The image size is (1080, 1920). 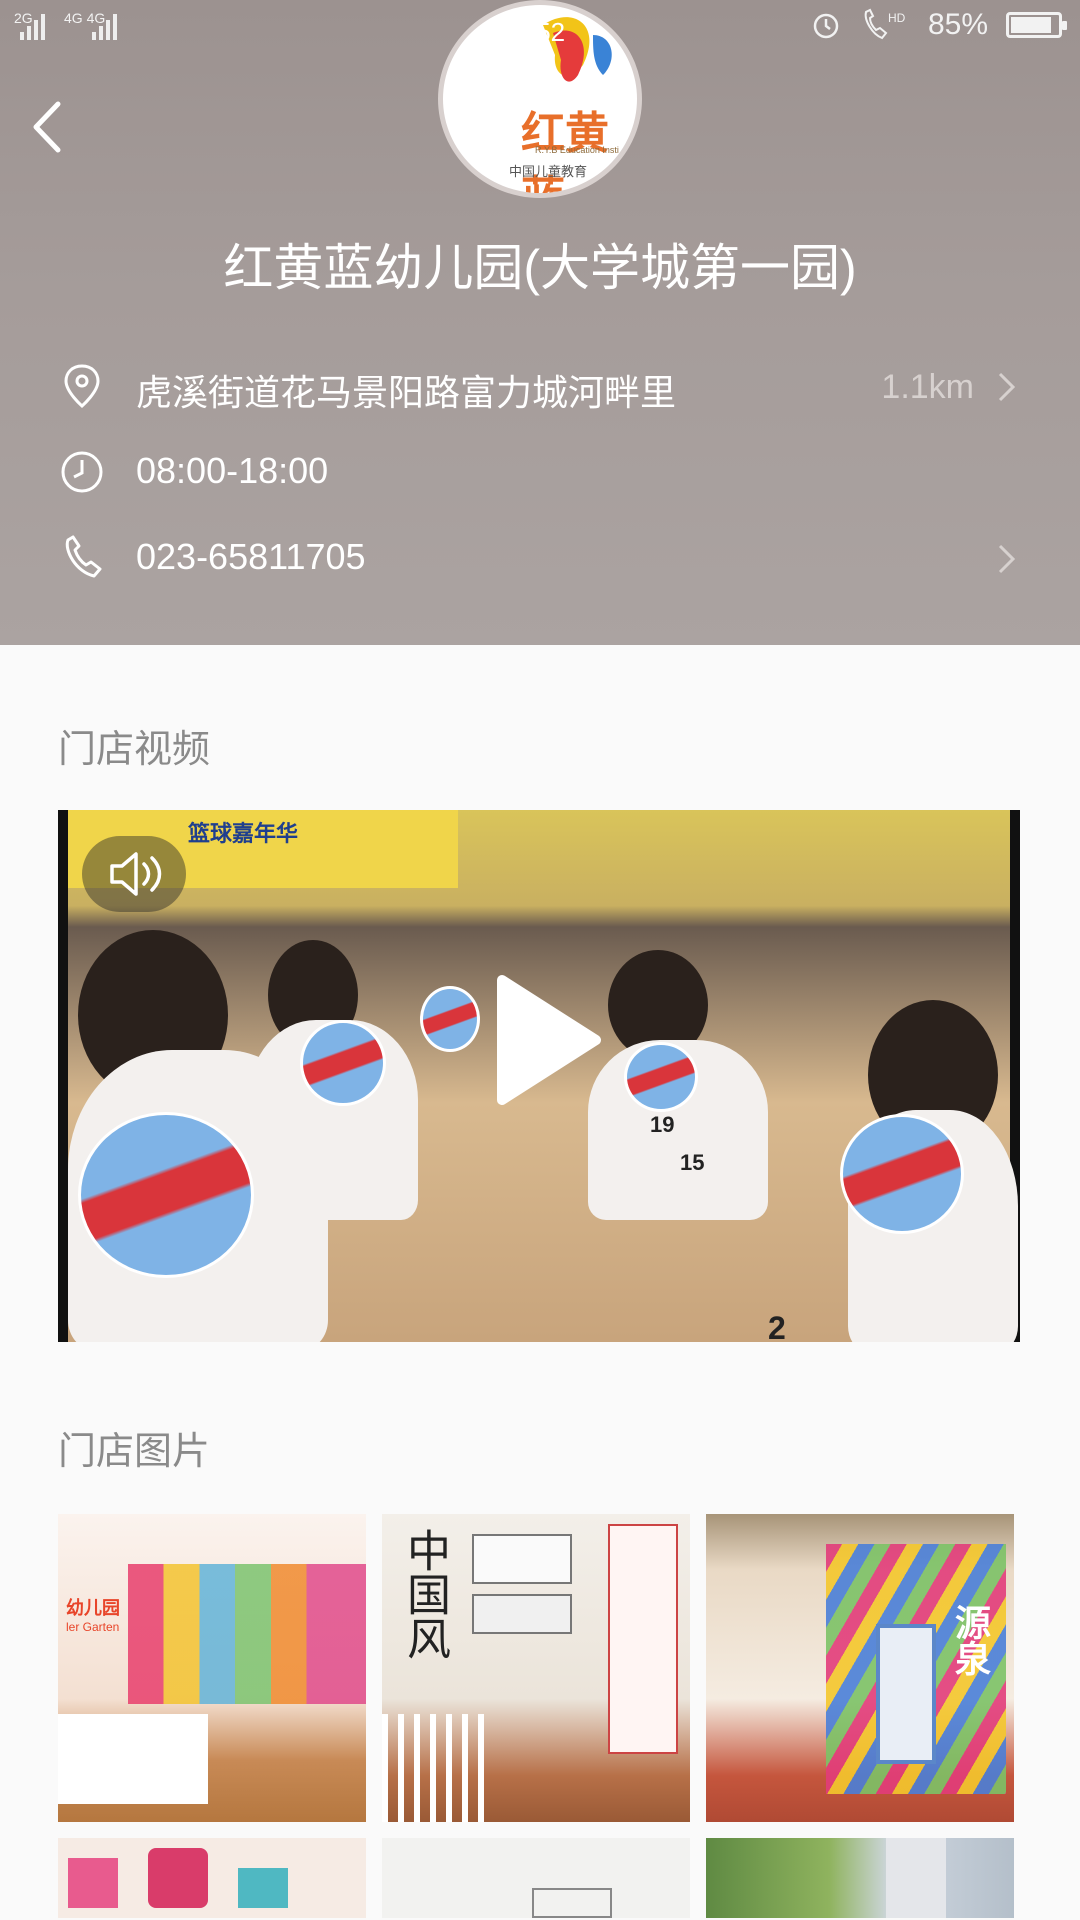 I want to click on doorway, so click(x=906, y=1694).